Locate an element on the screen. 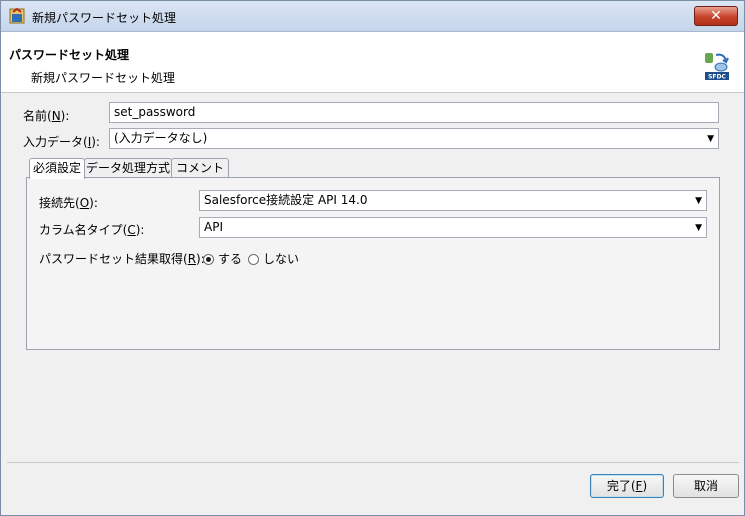 This screenshot has width=745, height=516. radio-yes is located at coordinates (208, 259).